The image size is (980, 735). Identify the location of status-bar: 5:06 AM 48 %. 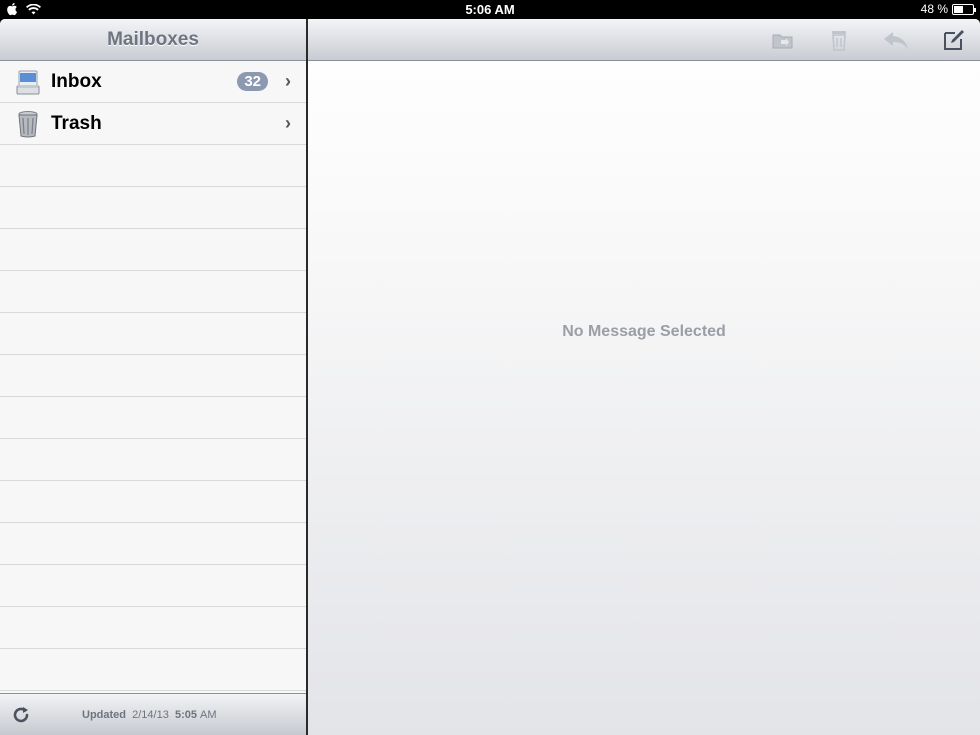
(490, 9).